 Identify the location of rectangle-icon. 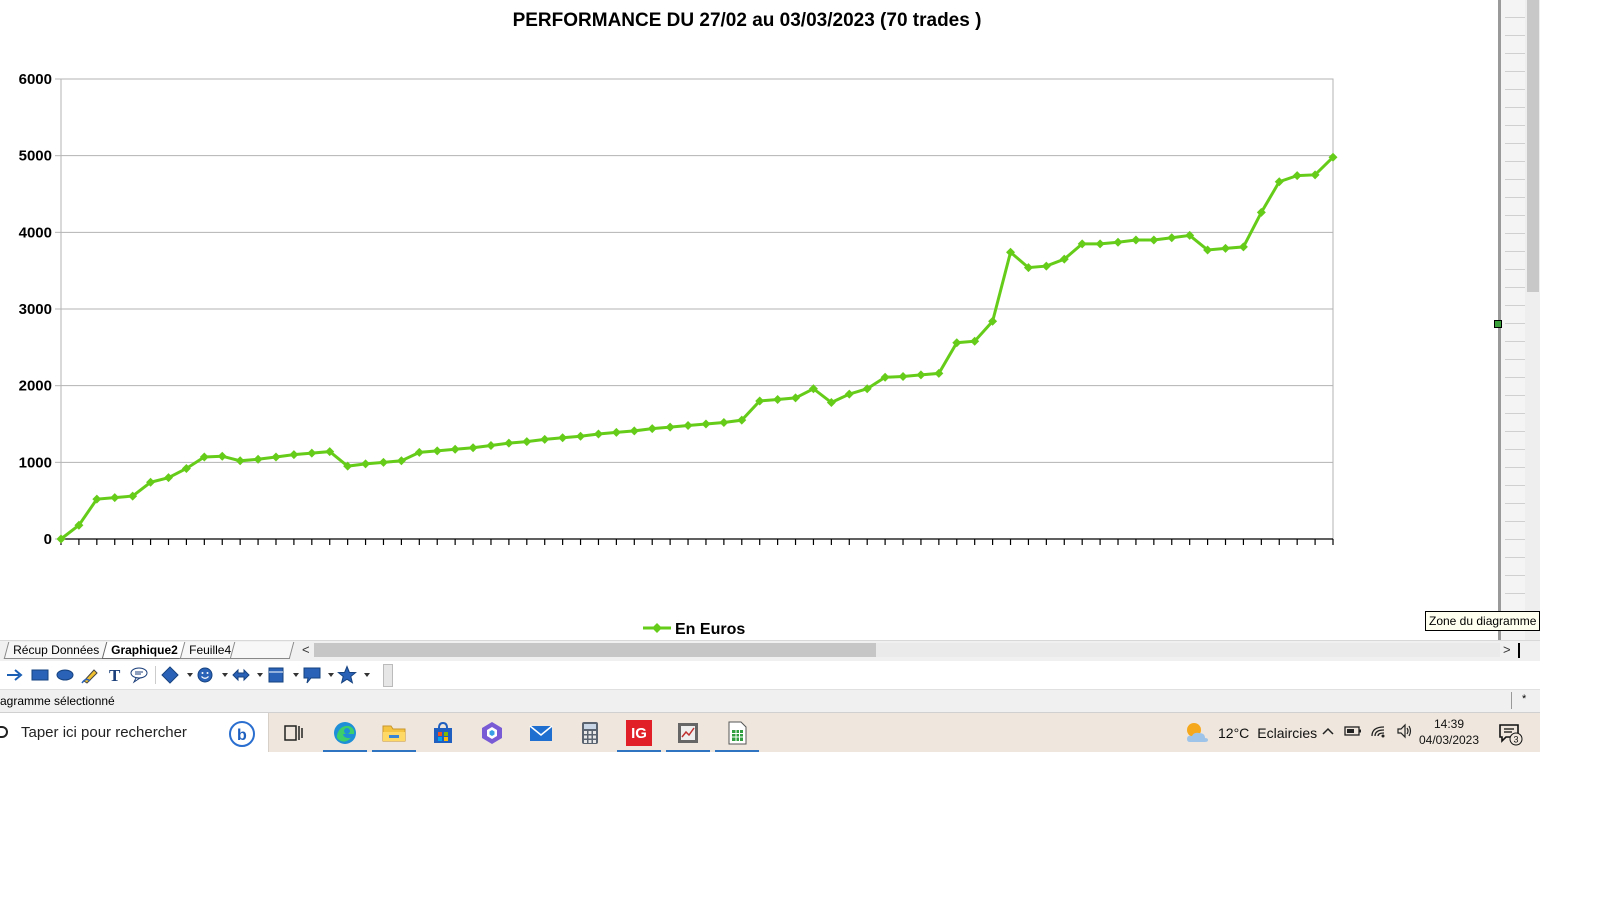
(40, 675).